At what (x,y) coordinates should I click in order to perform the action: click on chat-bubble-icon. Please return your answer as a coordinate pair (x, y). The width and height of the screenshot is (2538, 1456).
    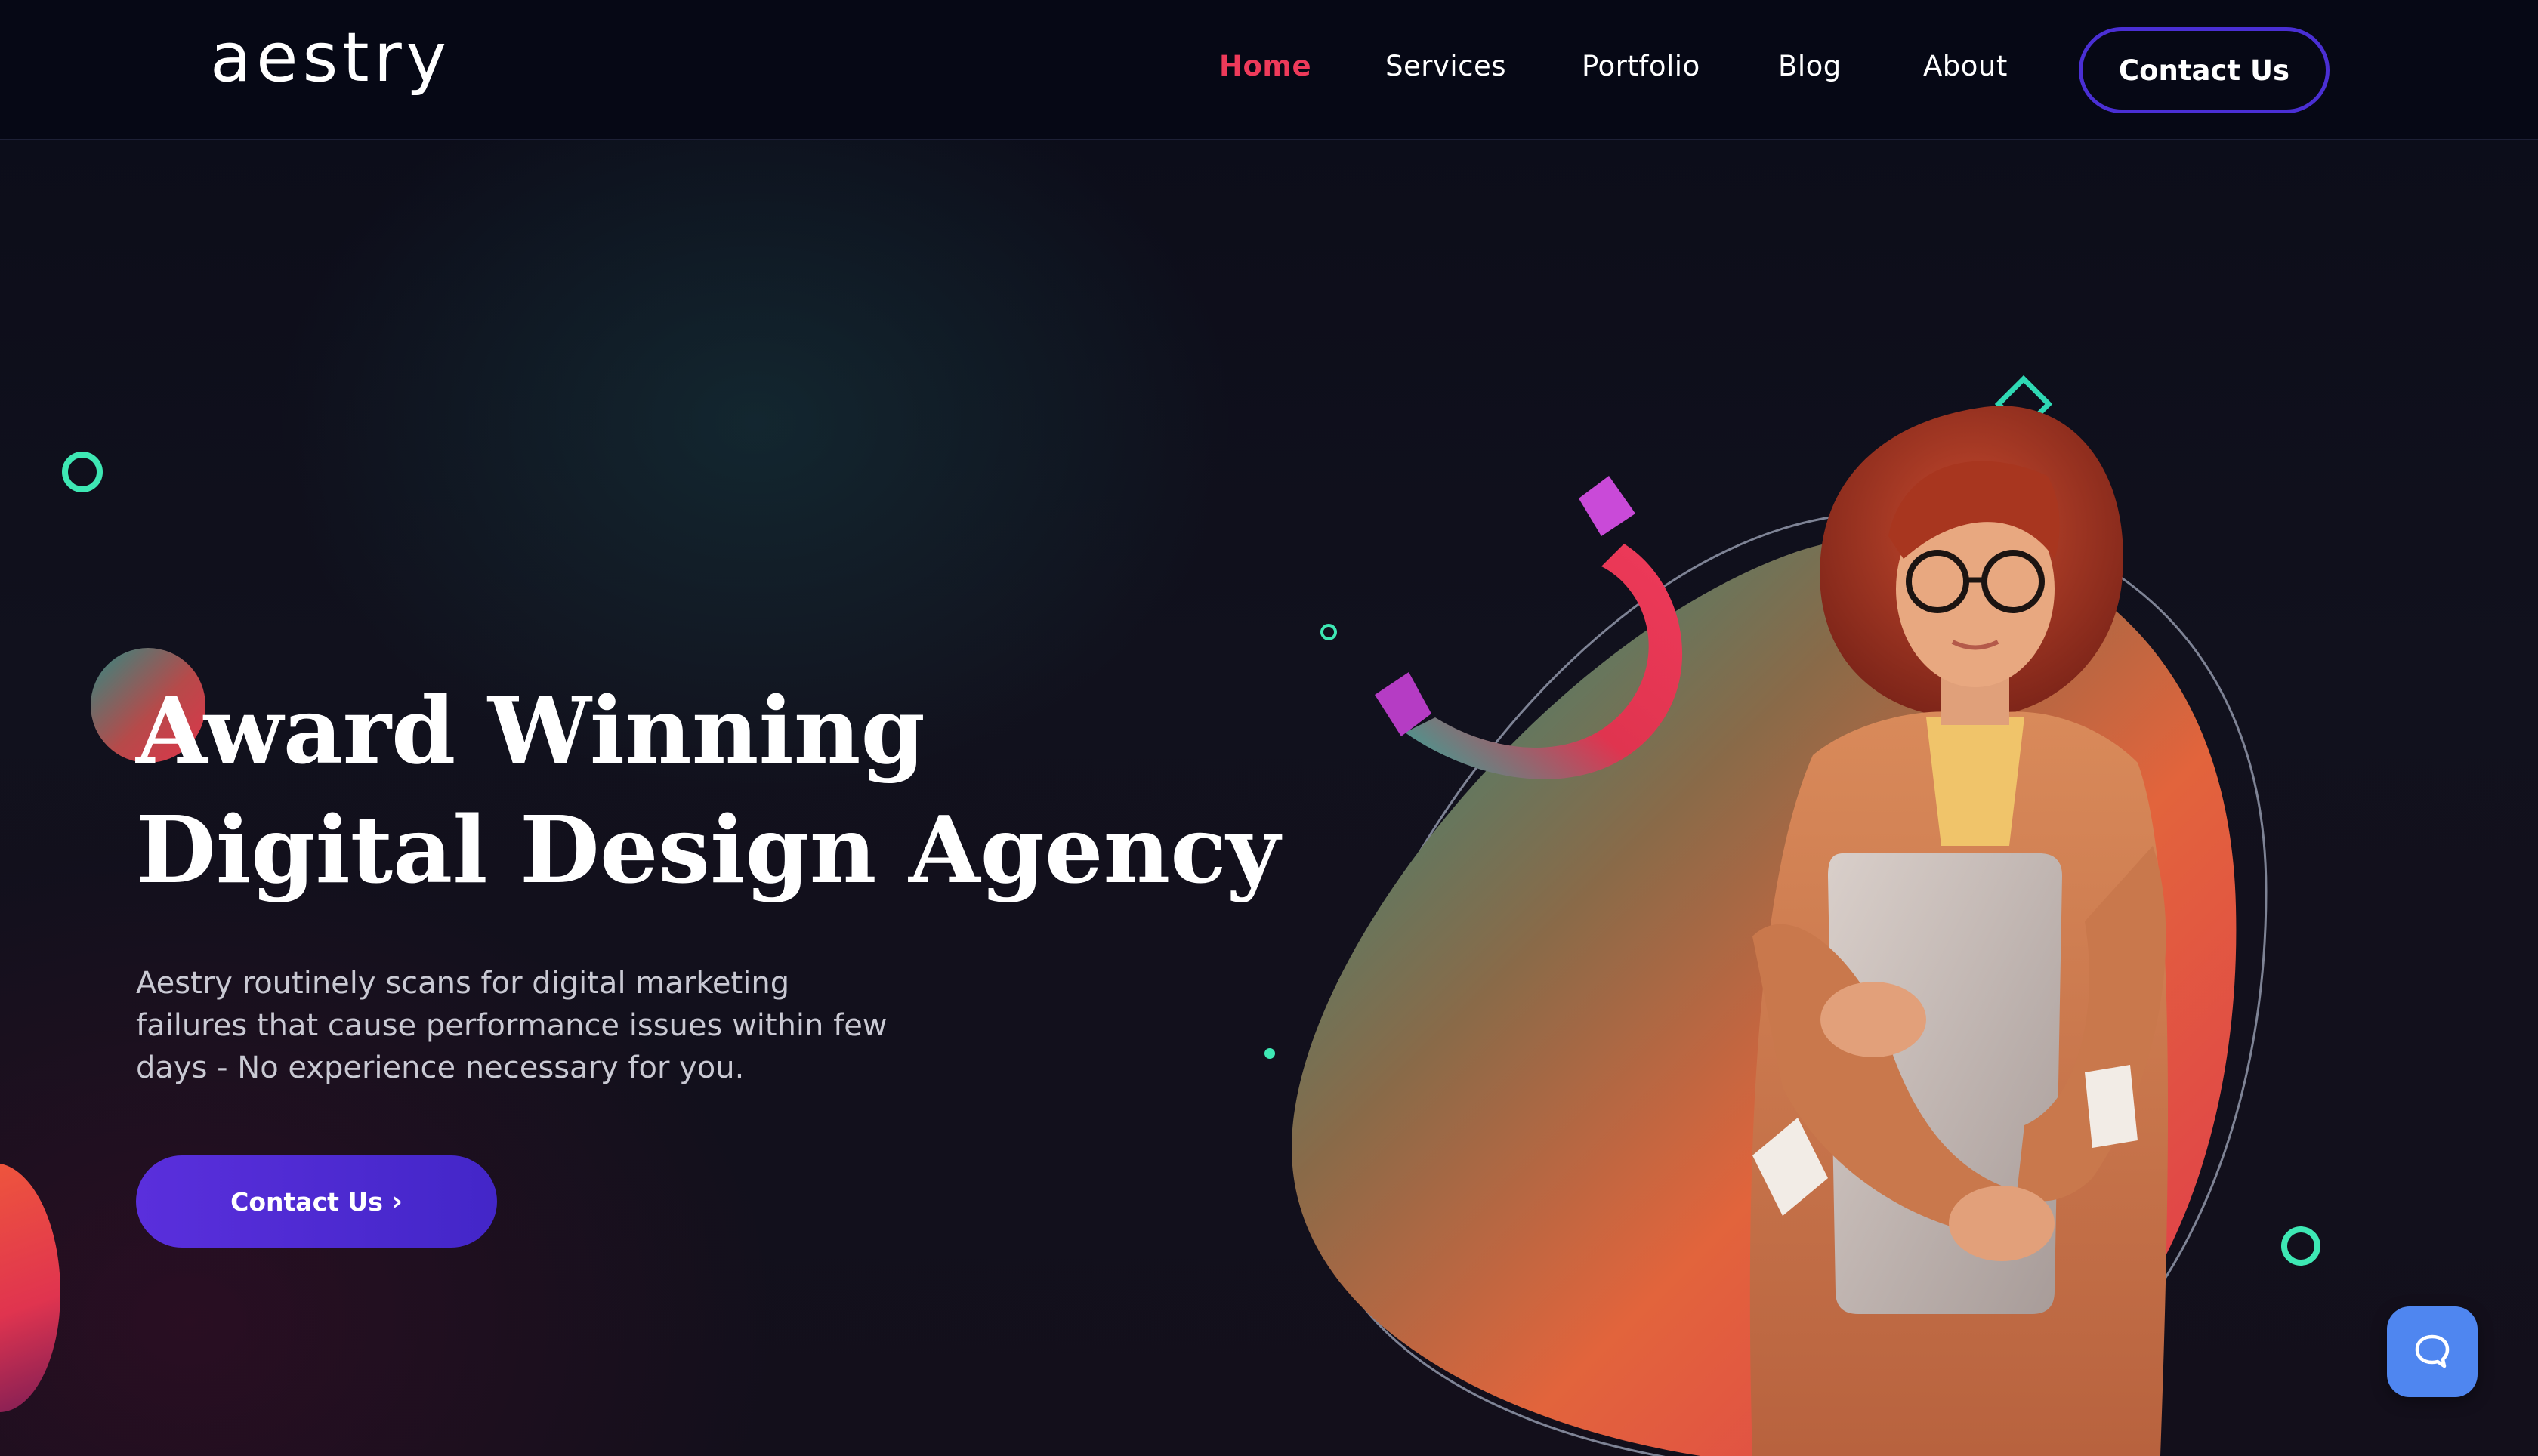
    Looking at the image, I should click on (2432, 1351).